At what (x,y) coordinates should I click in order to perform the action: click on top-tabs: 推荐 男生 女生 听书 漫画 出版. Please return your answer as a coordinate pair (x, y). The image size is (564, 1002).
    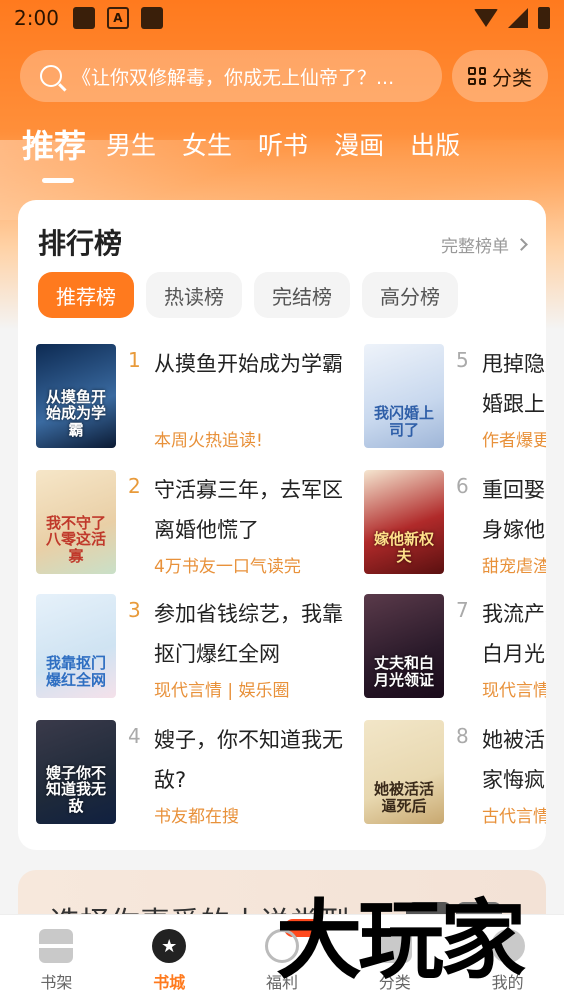
    Looking at the image, I should click on (254, 146).